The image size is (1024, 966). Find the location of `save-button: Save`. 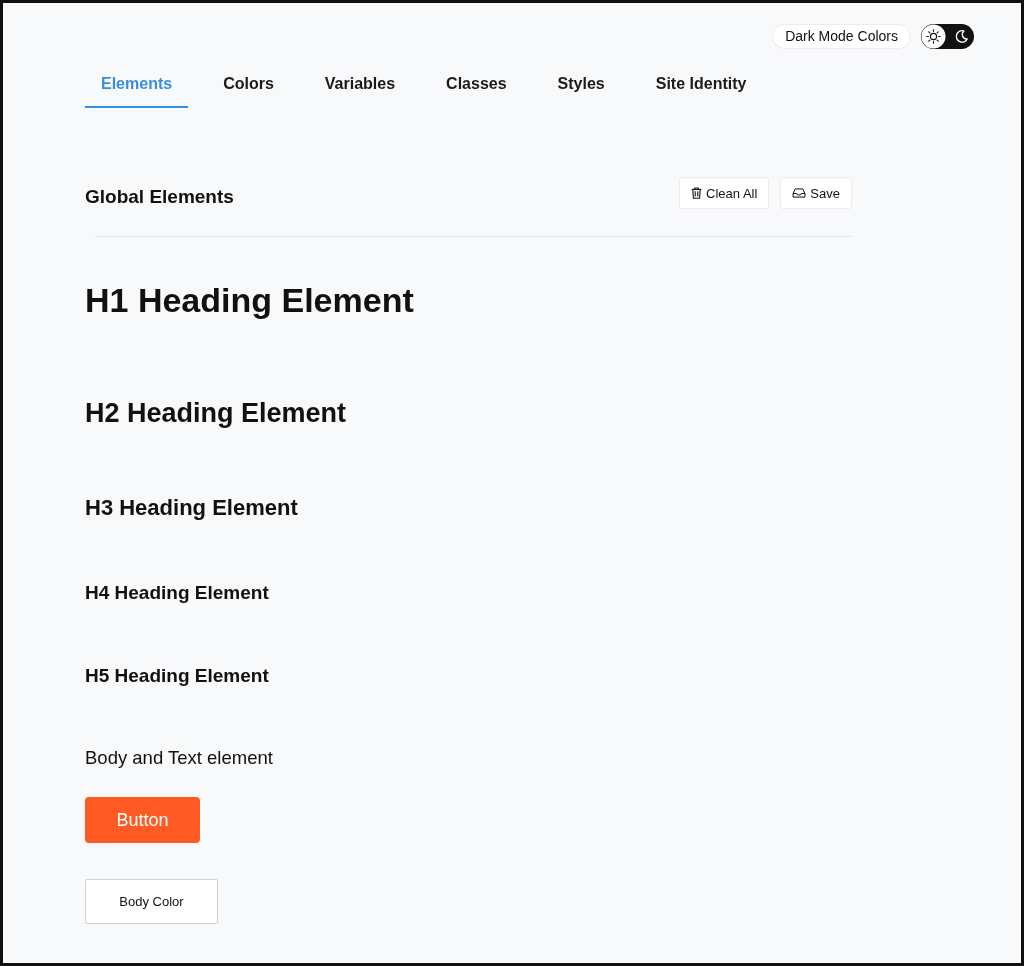

save-button: Save is located at coordinates (816, 193).